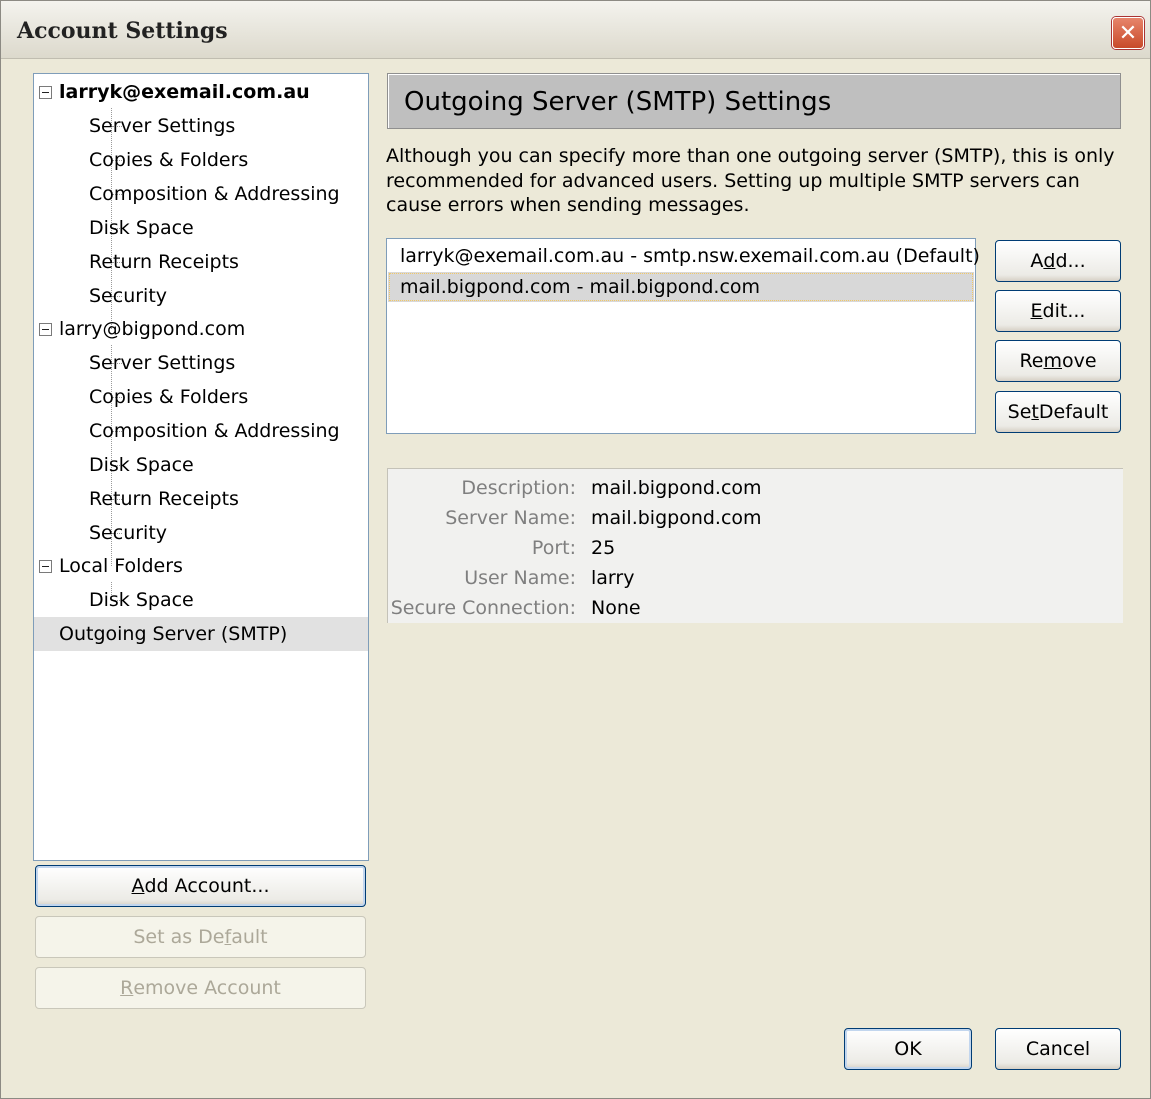  I want to click on ok-button: OK, so click(908, 1049).